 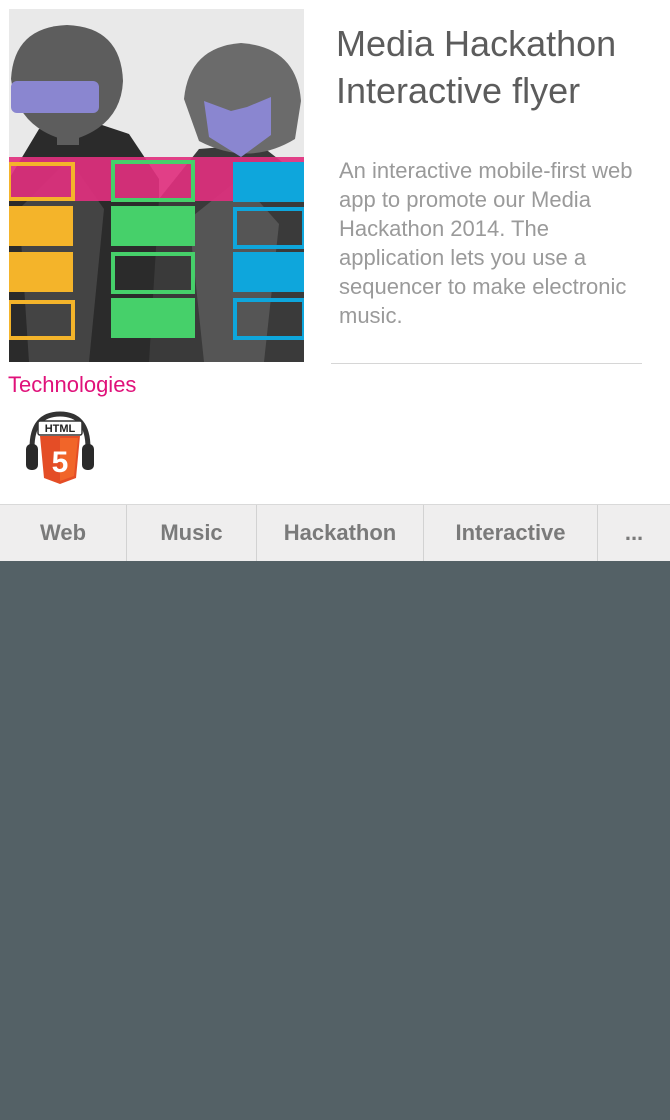 I want to click on technologies-heading: Technologies, so click(x=72, y=384).